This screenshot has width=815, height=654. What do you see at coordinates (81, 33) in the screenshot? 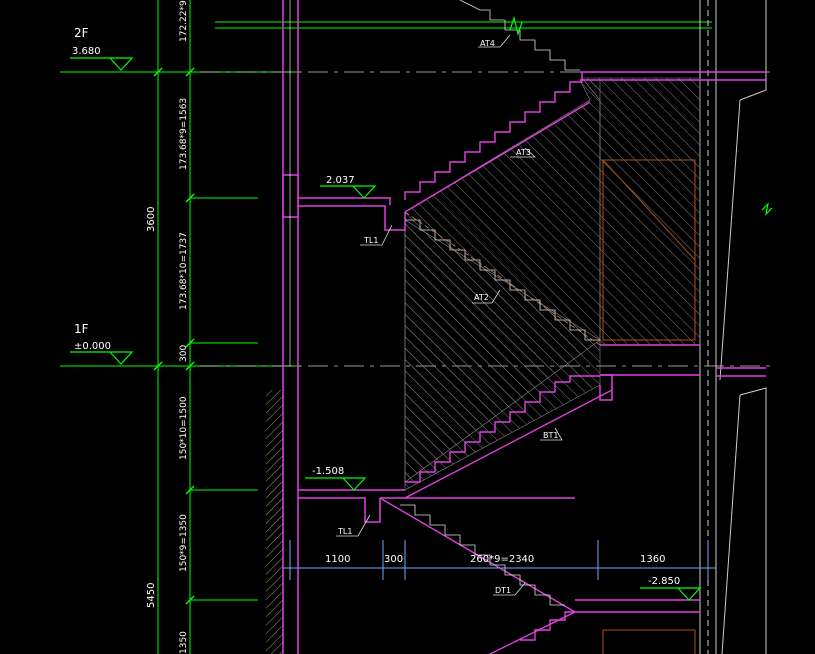
I see `level-2f-name: 2F` at bounding box center [81, 33].